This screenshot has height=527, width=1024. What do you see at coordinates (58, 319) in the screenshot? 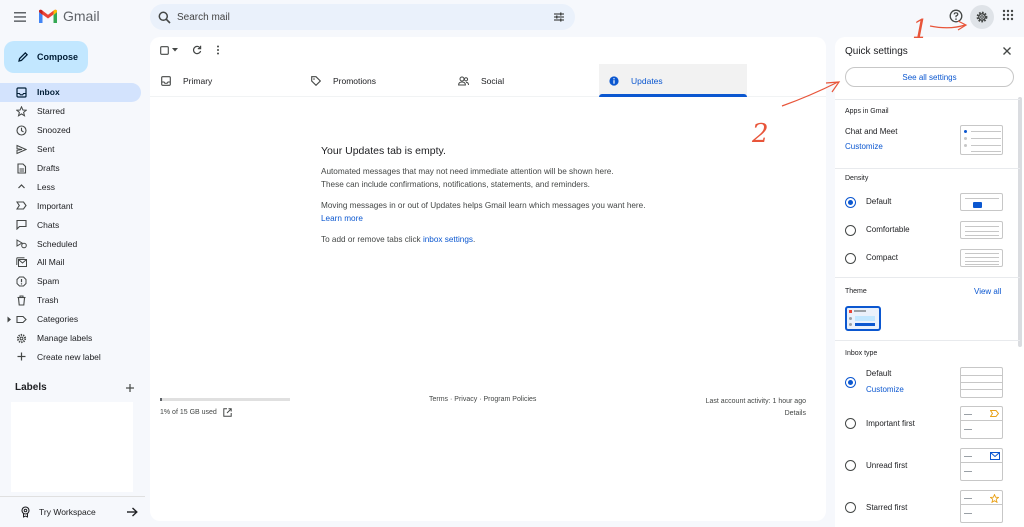
I see `sidebar-item-label: Categories` at bounding box center [58, 319].